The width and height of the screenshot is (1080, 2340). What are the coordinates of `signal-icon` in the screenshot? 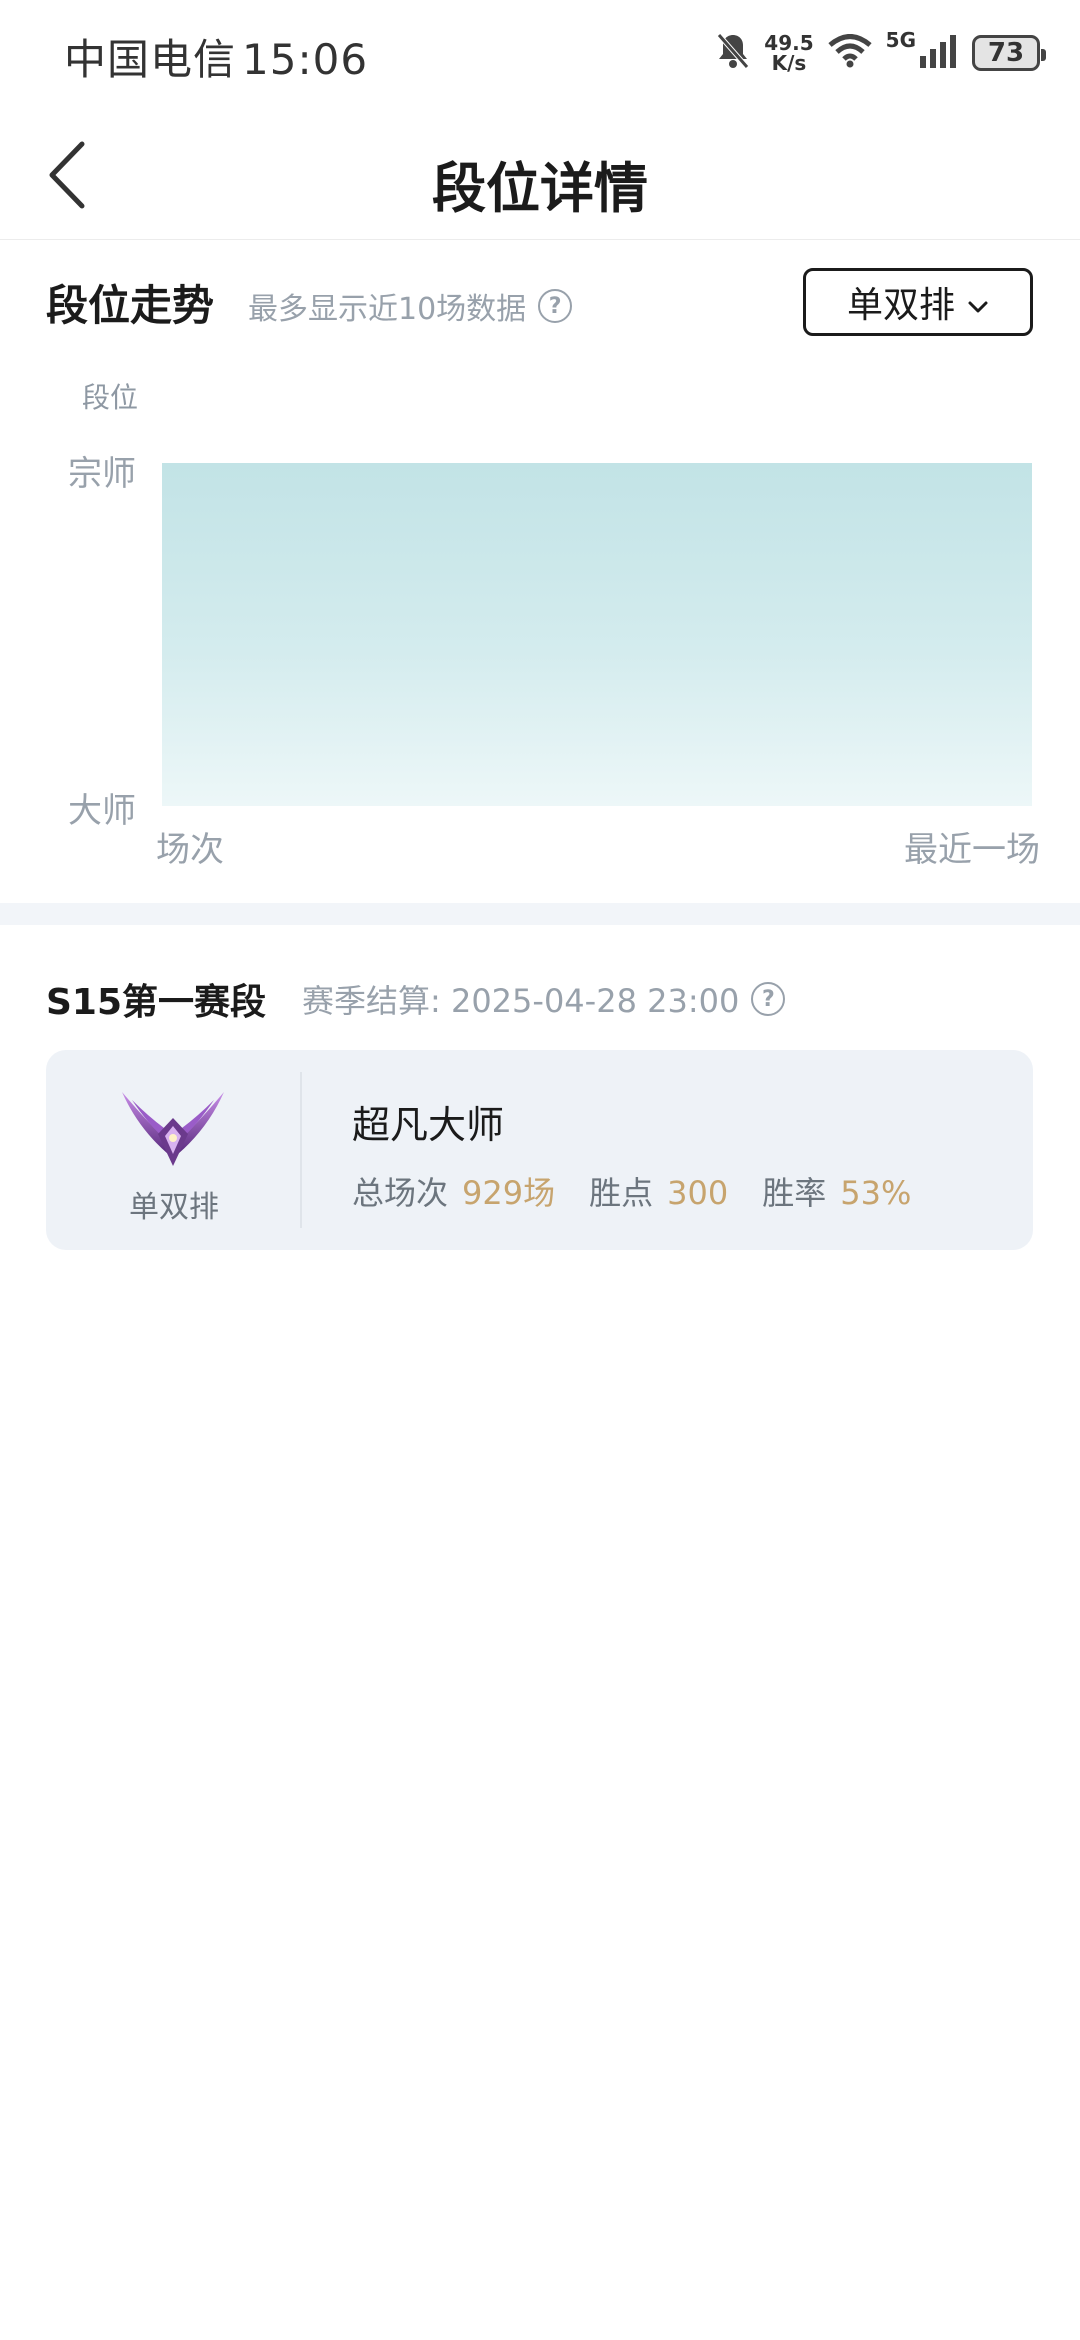 It's located at (938, 53).